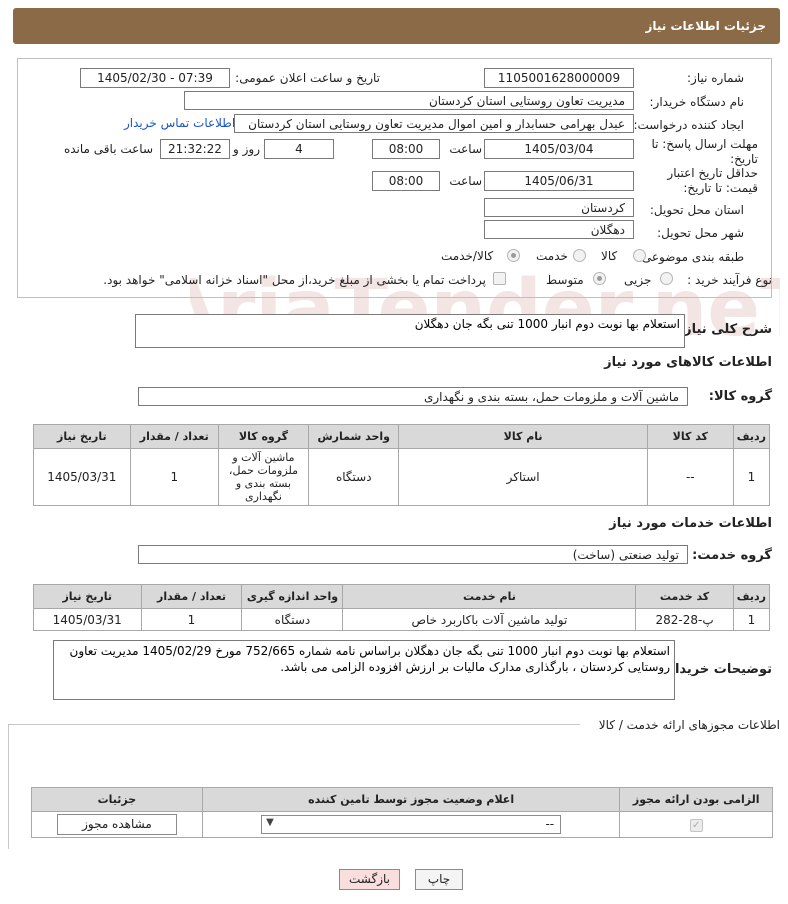 The width and height of the screenshot is (788, 904). What do you see at coordinates (292, 596) in the screenshot?
I see `services-col-unit: واحد اندازه گیری` at bounding box center [292, 596].